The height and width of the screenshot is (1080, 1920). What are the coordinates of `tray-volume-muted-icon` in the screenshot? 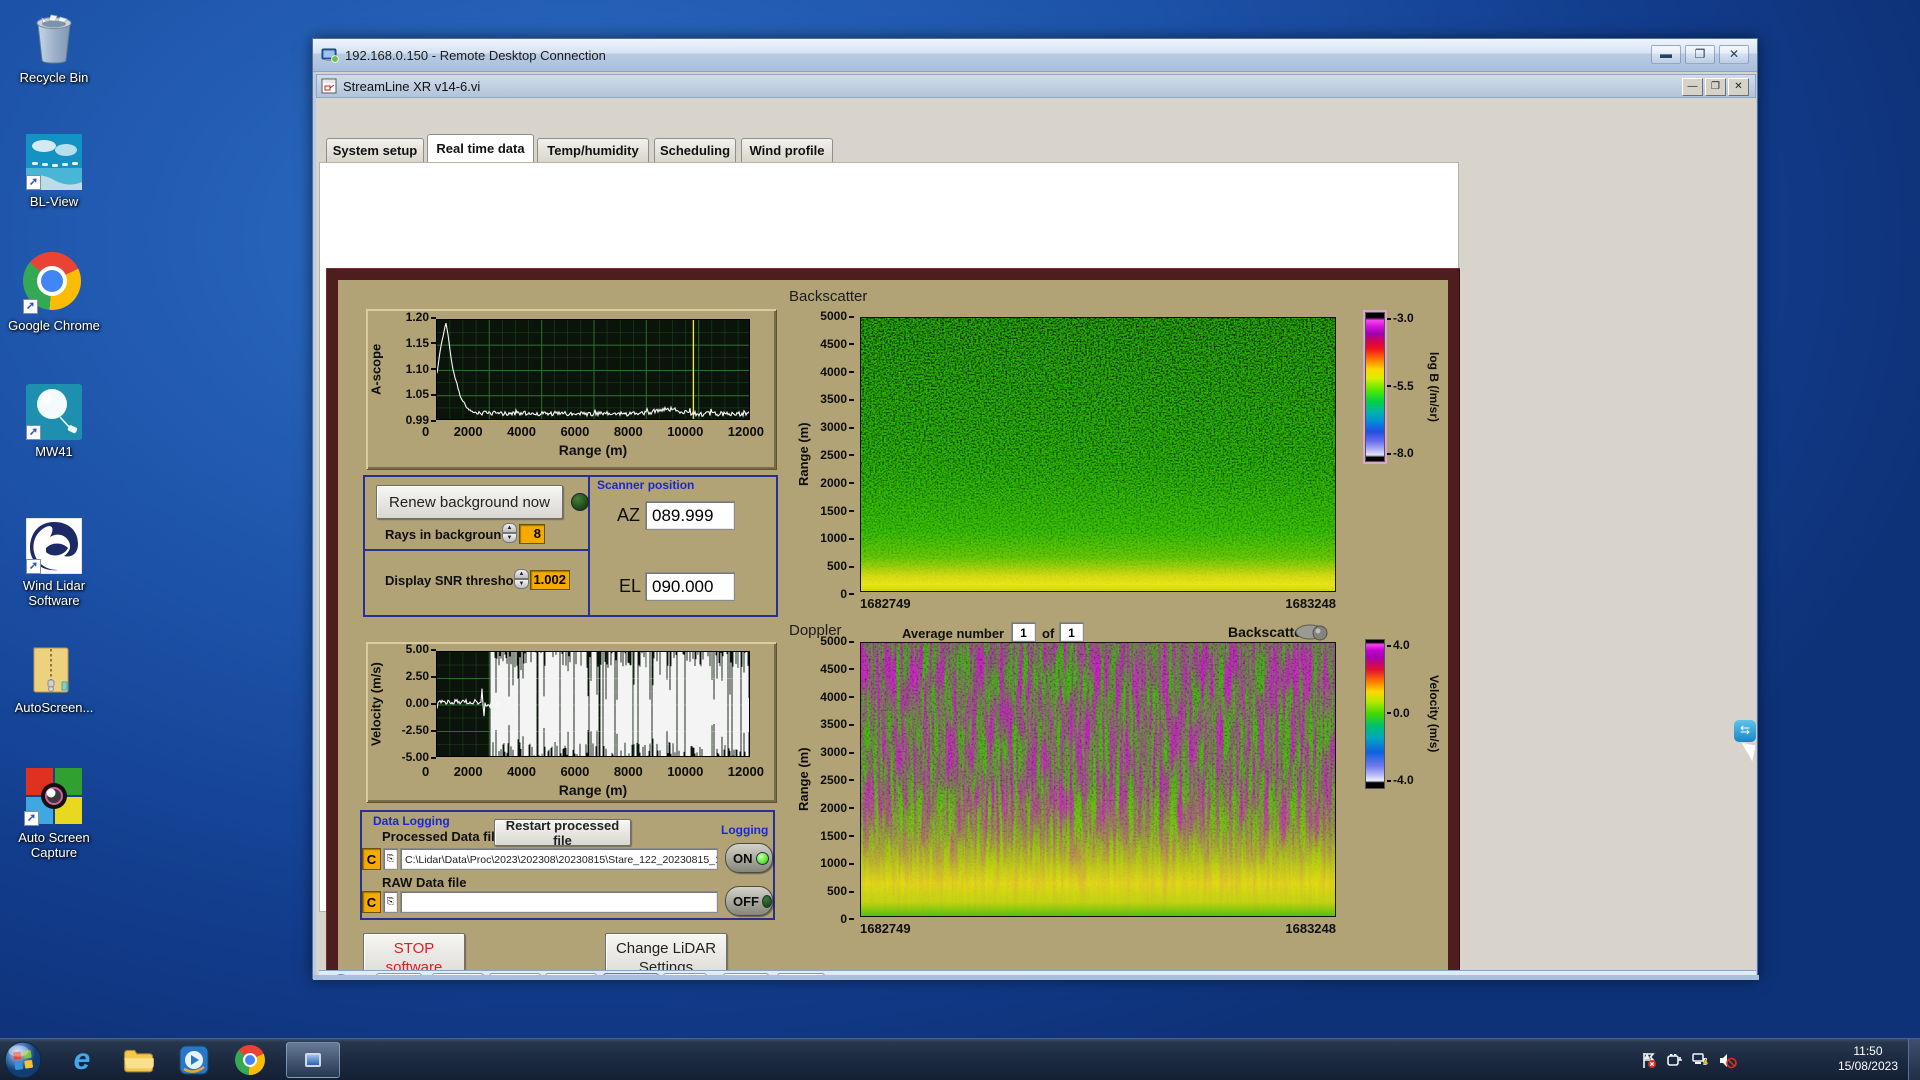 It's located at (1727, 1060).